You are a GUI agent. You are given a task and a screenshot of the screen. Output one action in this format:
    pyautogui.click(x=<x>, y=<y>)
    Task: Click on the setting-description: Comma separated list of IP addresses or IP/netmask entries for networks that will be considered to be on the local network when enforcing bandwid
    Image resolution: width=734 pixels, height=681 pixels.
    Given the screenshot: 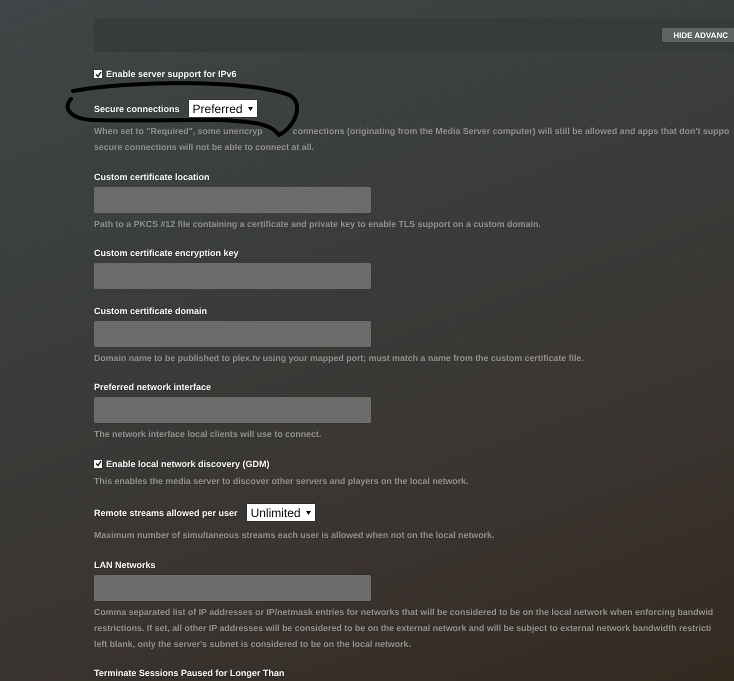 What is the action you would take?
    pyautogui.click(x=404, y=612)
    